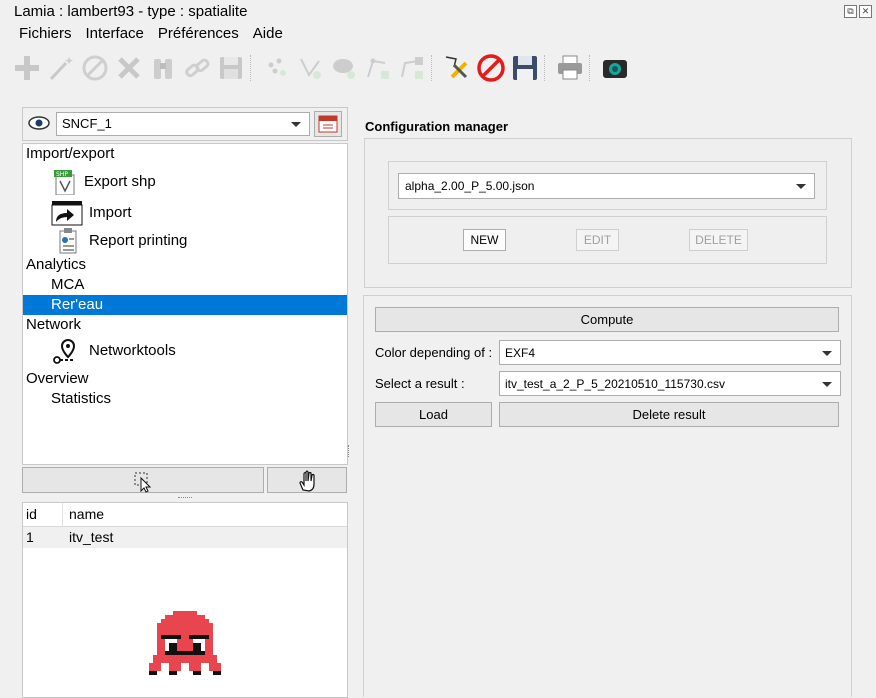 The width and height of the screenshot is (876, 698). Describe the element at coordinates (39, 123) in the screenshot. I see `eye-icon` at that location.